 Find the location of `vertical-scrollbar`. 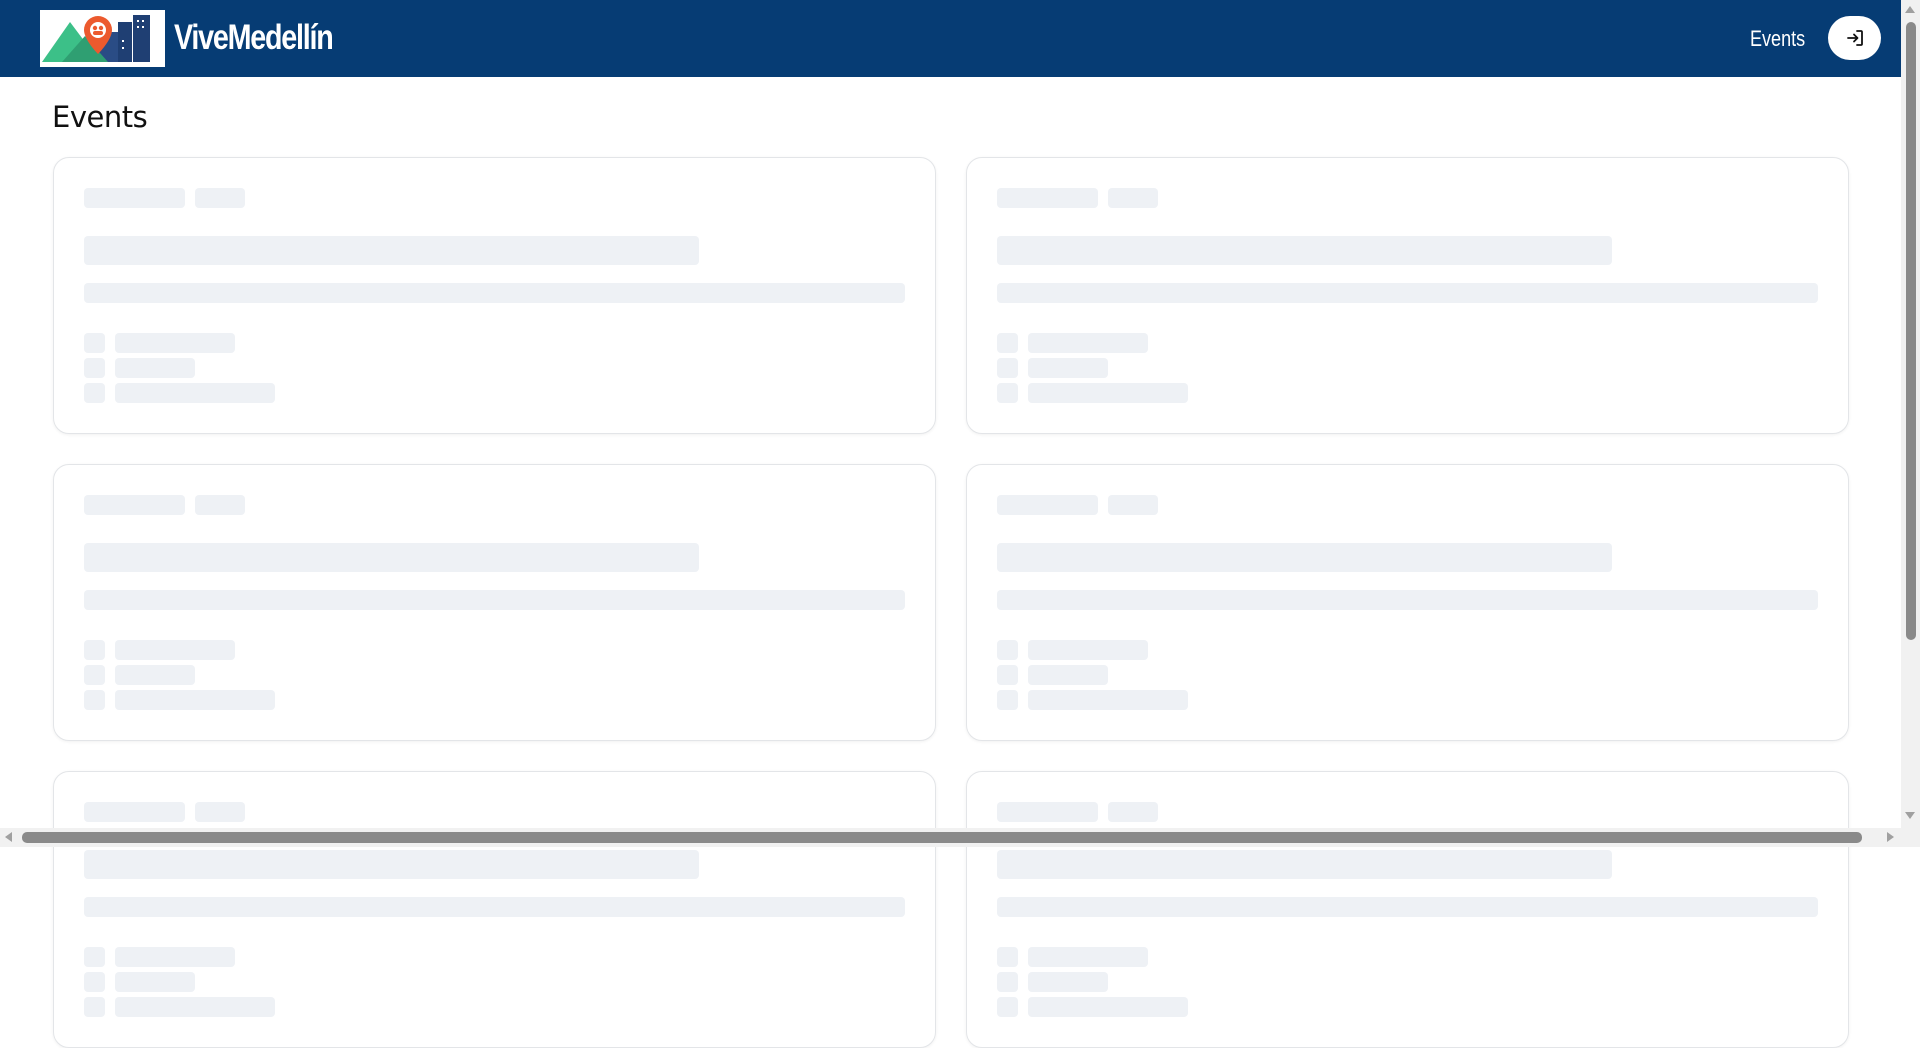

vertical-scrollbar is located at coordinates (1910, 414).